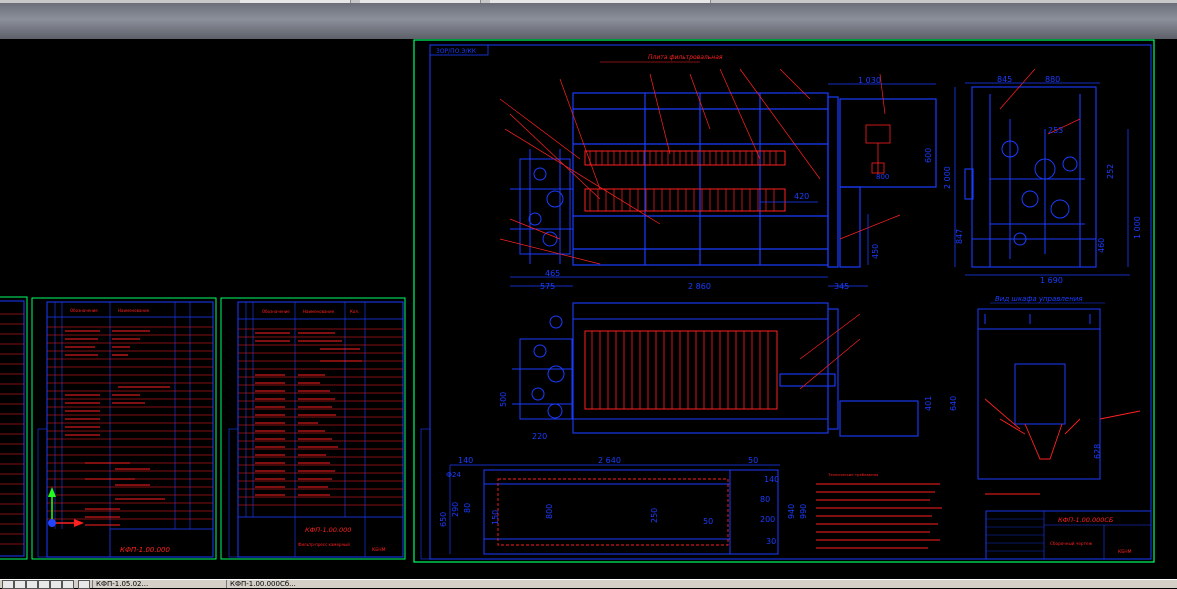 The height and width of the screenshot is (589, 1177). What do you see at coordinates (276, 311) in the screenshot?
I see `spec2-header-designation: Обозначение` at bounding box center [276, 311].